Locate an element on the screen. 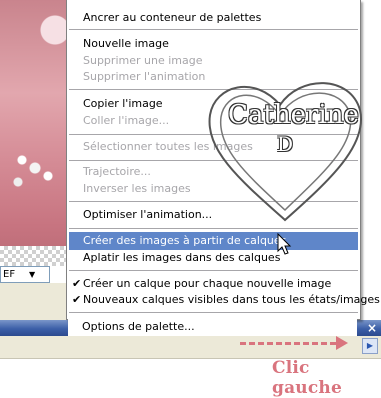 Image resolution: width=381 pixels, height=398 pixels. background-panel is located at coordinates (33, 301).